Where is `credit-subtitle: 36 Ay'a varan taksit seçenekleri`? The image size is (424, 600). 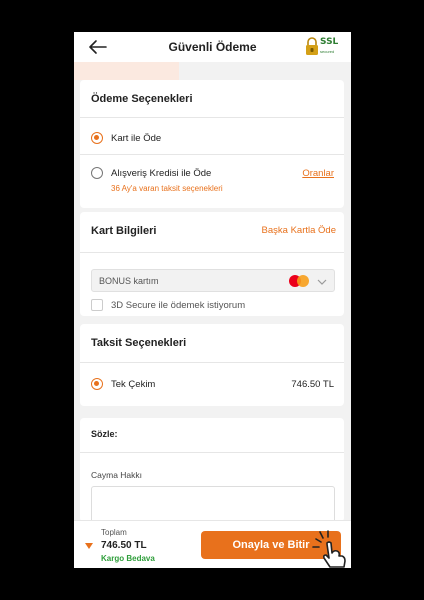 credit-subtitle: 36 Ay'a varan taksit seçenekleri is located at coordinates (167, 188).